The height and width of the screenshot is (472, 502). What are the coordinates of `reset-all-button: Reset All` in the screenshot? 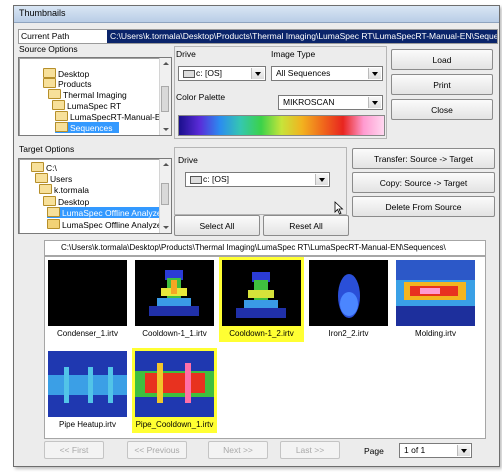 It's located at (306, 225).